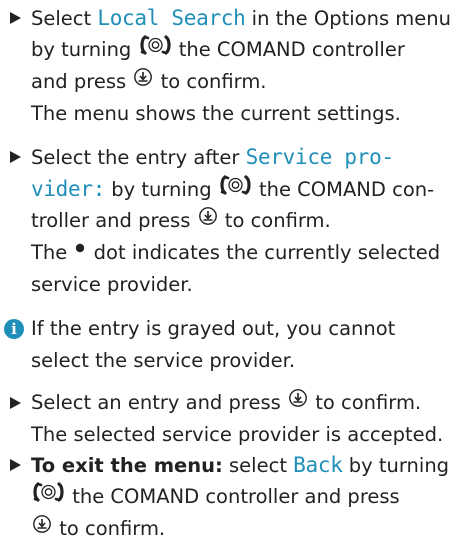 This screenshot has width=463, height=546. I want to click on text: the COMAND controller, so click(288, 49).